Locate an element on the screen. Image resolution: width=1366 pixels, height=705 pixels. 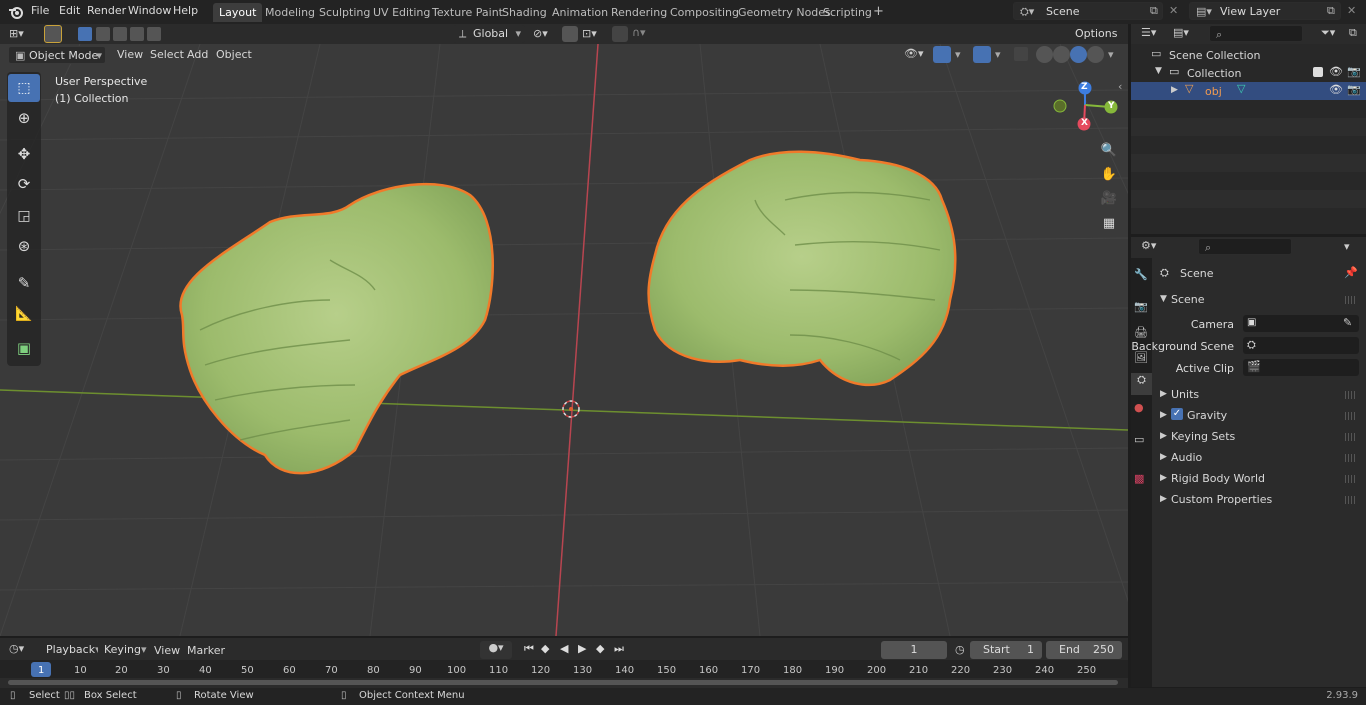
new-view-layer-icon: ⧉ is located at coordinates (1331, 11).